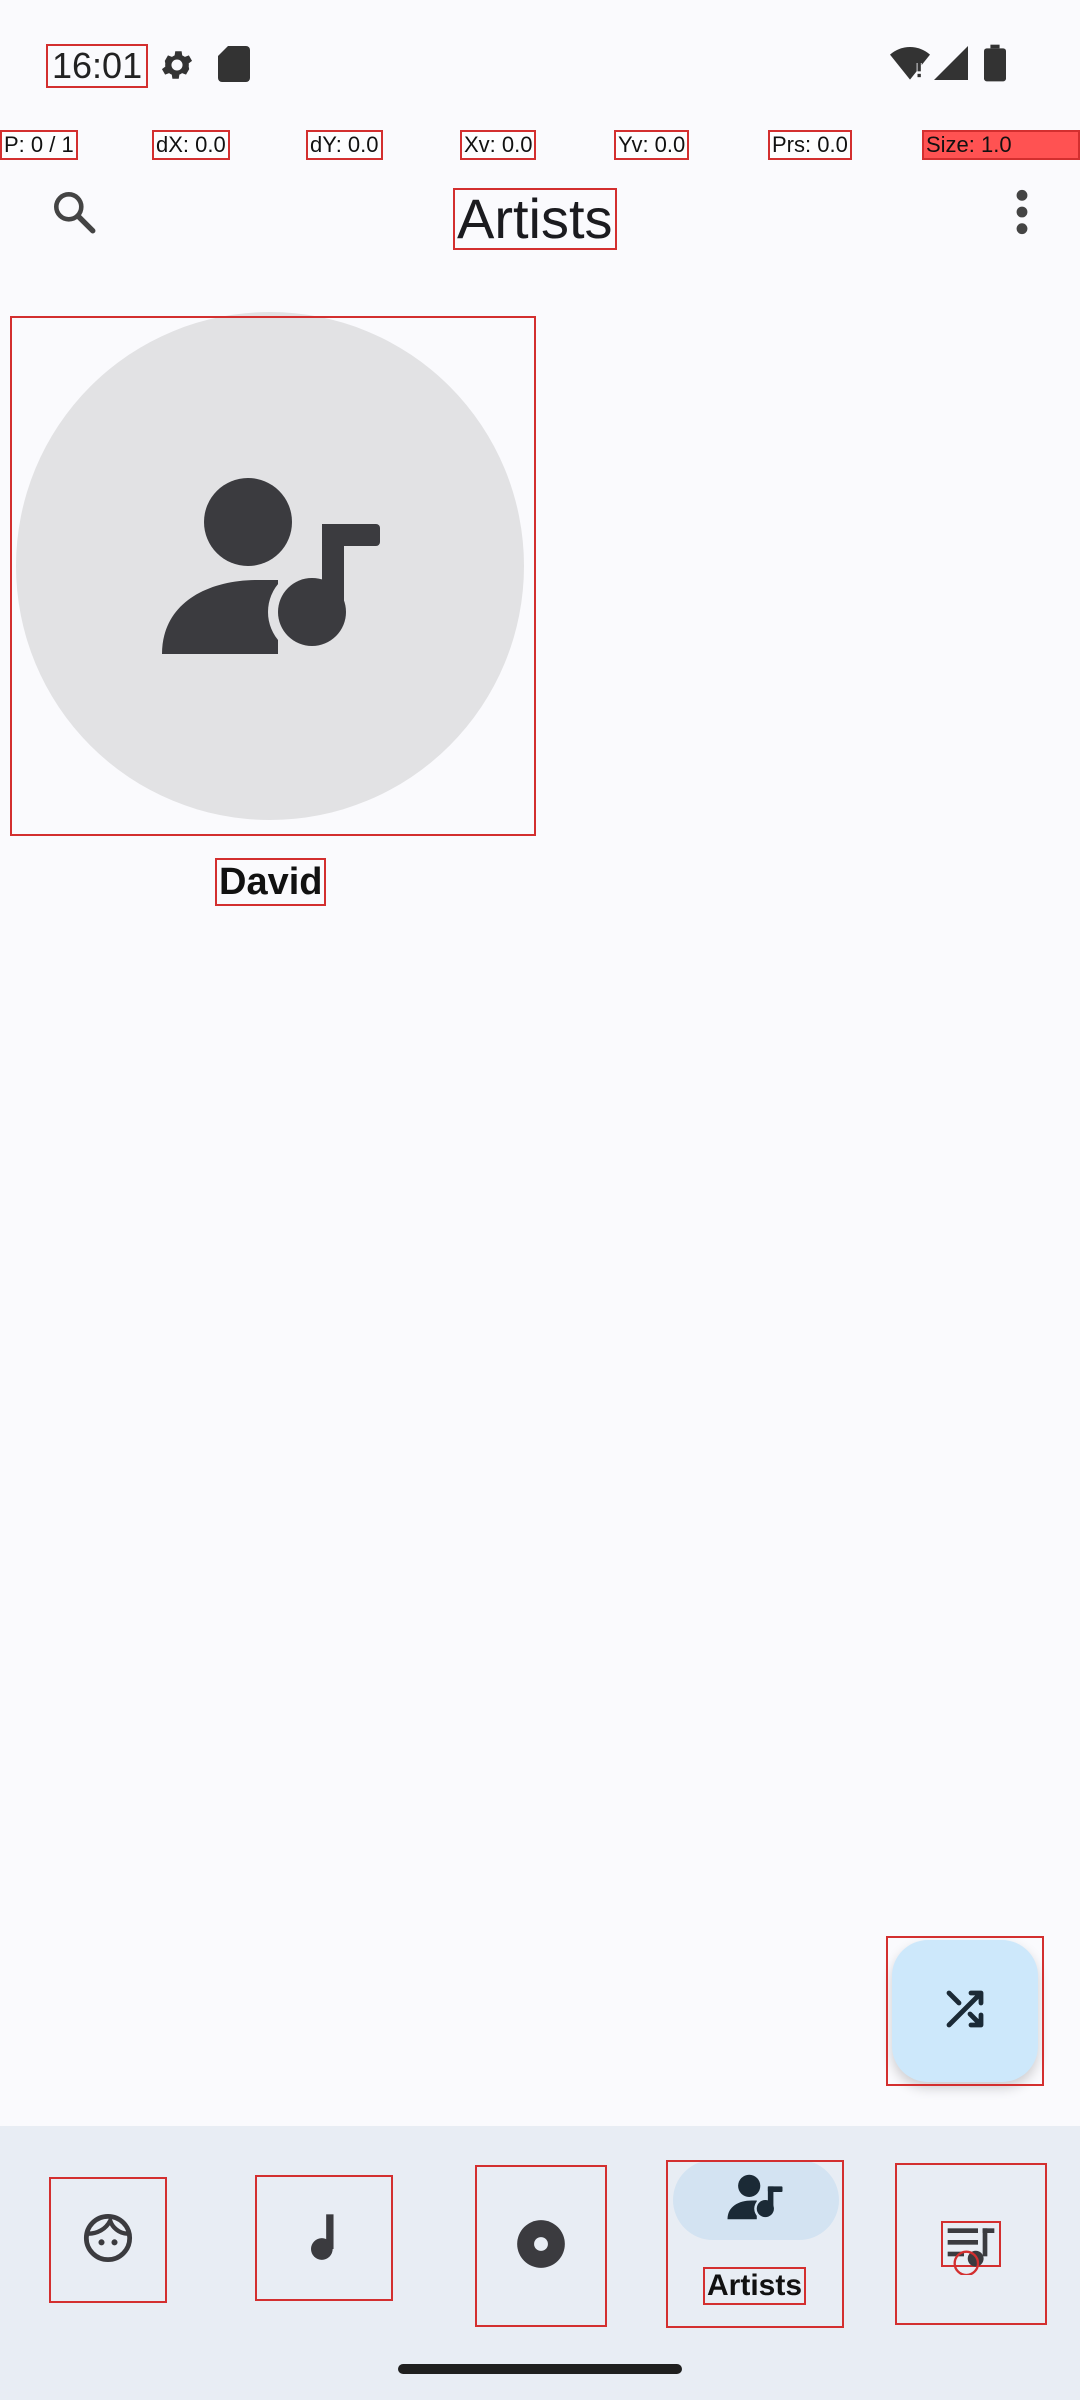  I want to click on more-options-button, so click(1022, 214).